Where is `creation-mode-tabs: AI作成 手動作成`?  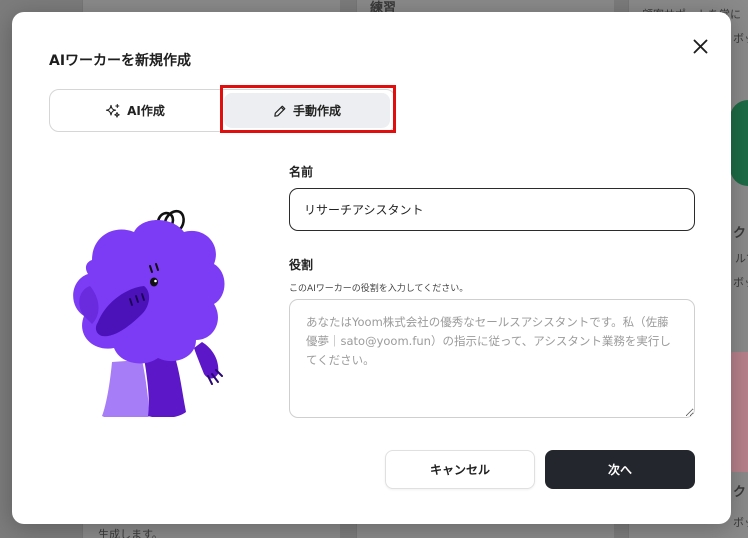 creation-mode-tabs: AI作成 手動作成 is located at coordinates (222, 110).